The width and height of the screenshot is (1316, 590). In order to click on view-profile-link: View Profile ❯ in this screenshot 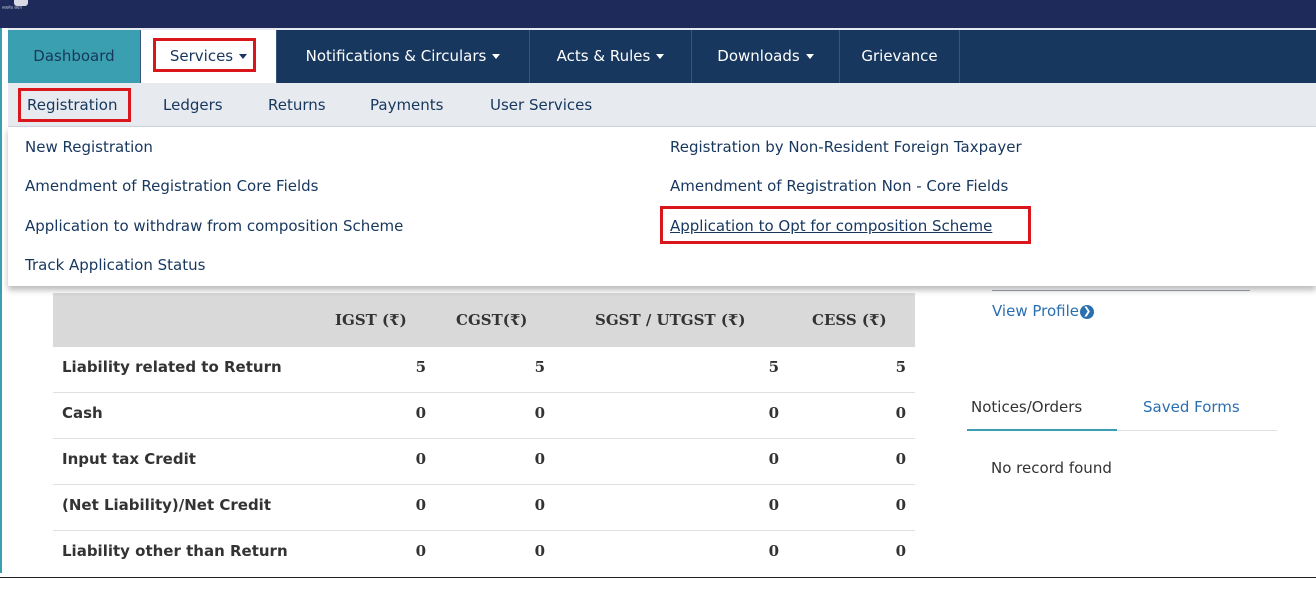, I will do `click(1043, 311)`.